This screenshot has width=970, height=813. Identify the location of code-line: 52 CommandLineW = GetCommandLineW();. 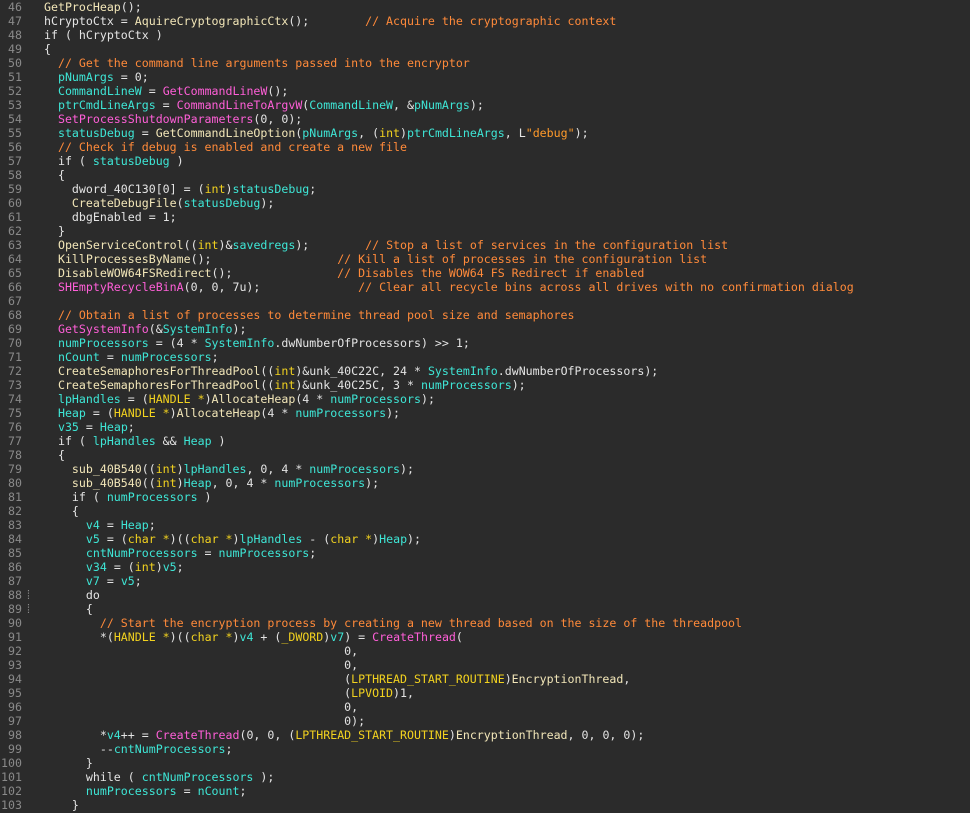
(485, 91).